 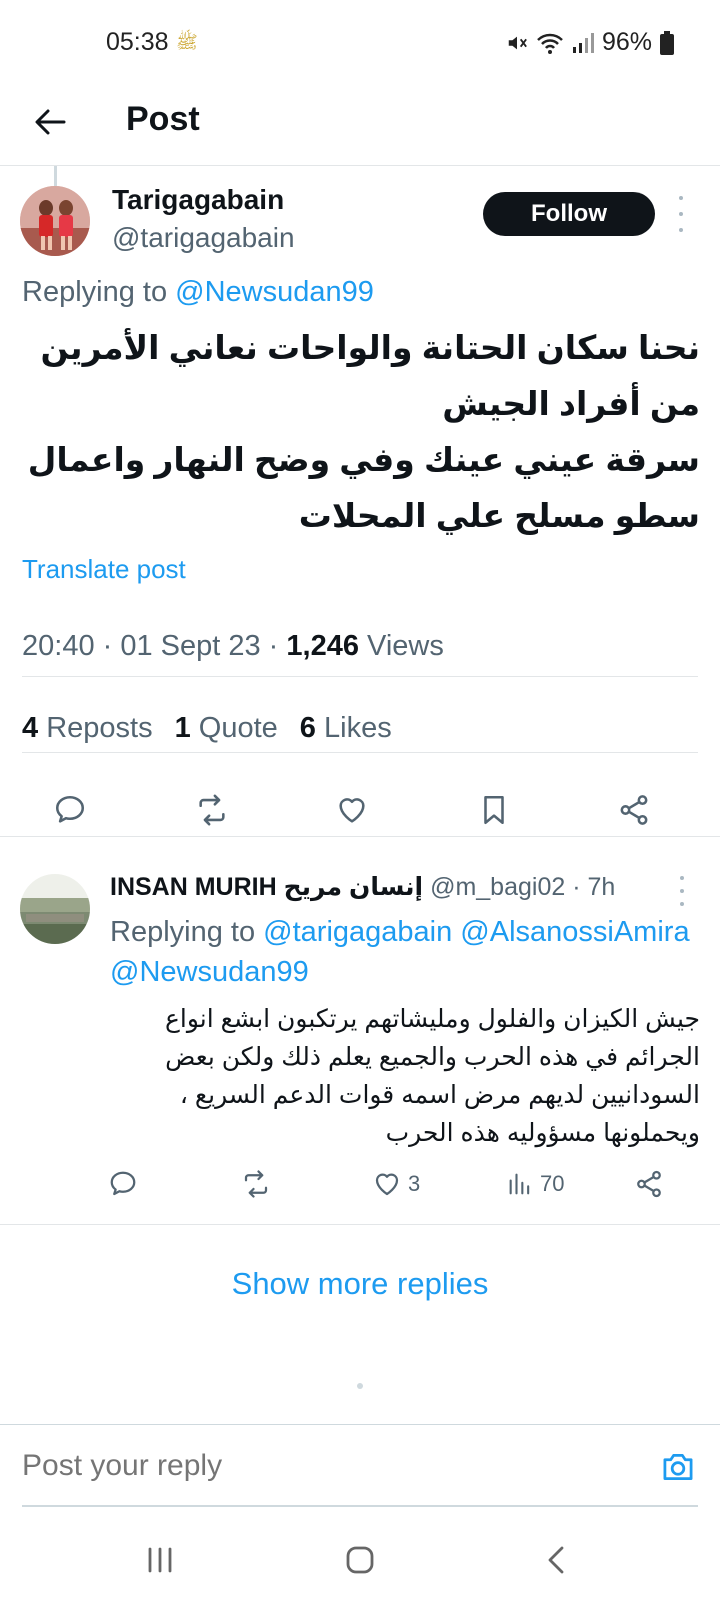 I want to click on replying-to: Replying to @Newsudan99, so click(x=198, y=292).